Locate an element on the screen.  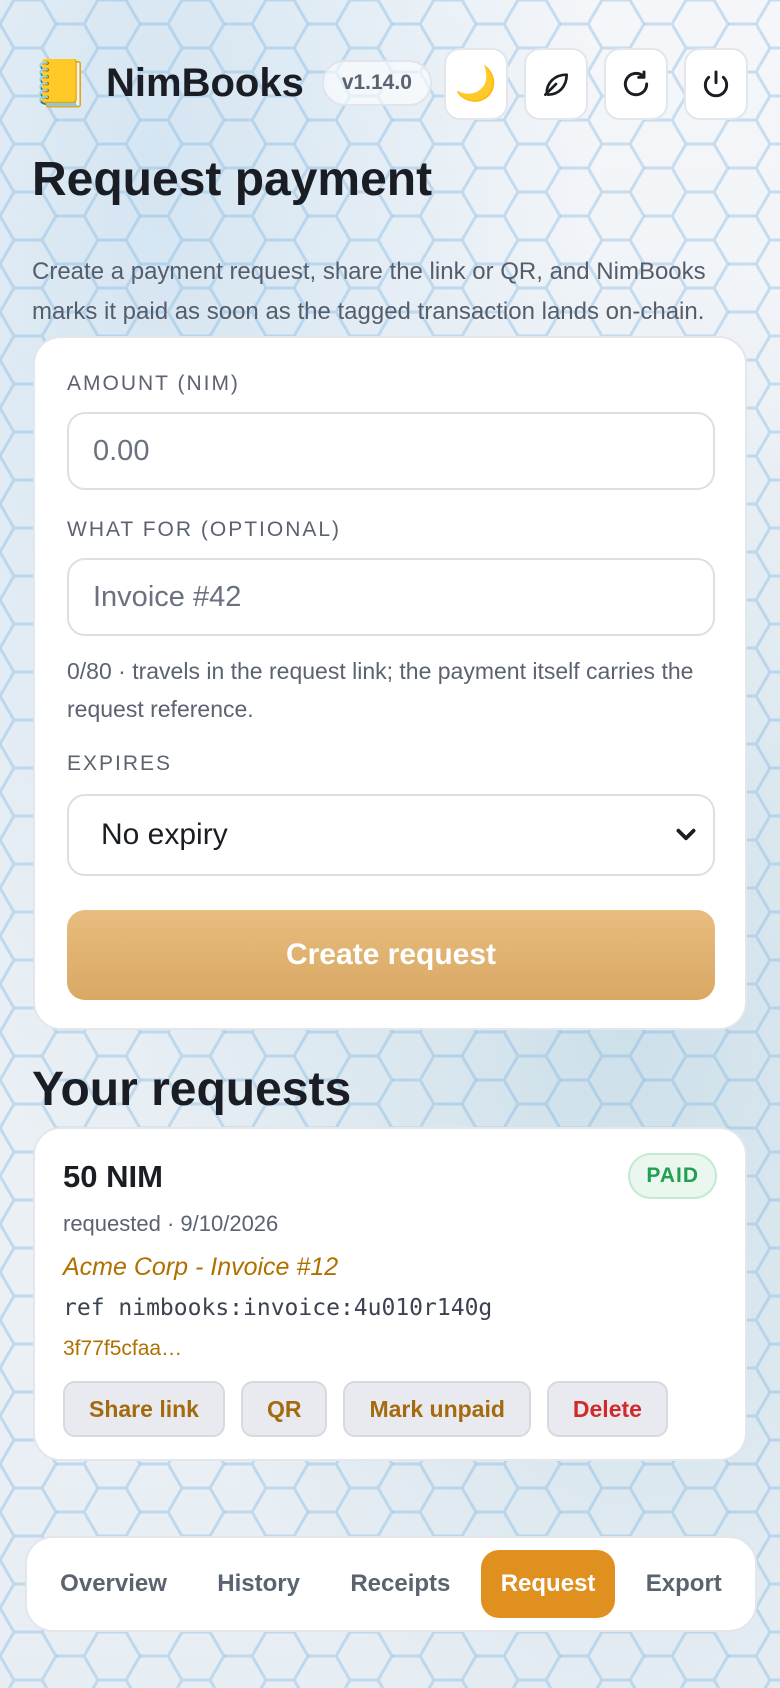
top-bar: 📒 NimBooks v1.14.0 🌙 is located at coordinates (390, 84).